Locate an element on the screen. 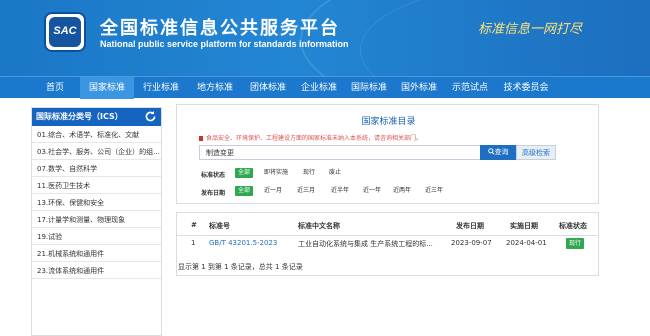 The height and width of the screenshot is (336, 650). notice-message: 食品安全、环境保护、工程建设方面的国家标准未纳入本系统，请咨询相关部门。 is located at coordinates (314, 138).